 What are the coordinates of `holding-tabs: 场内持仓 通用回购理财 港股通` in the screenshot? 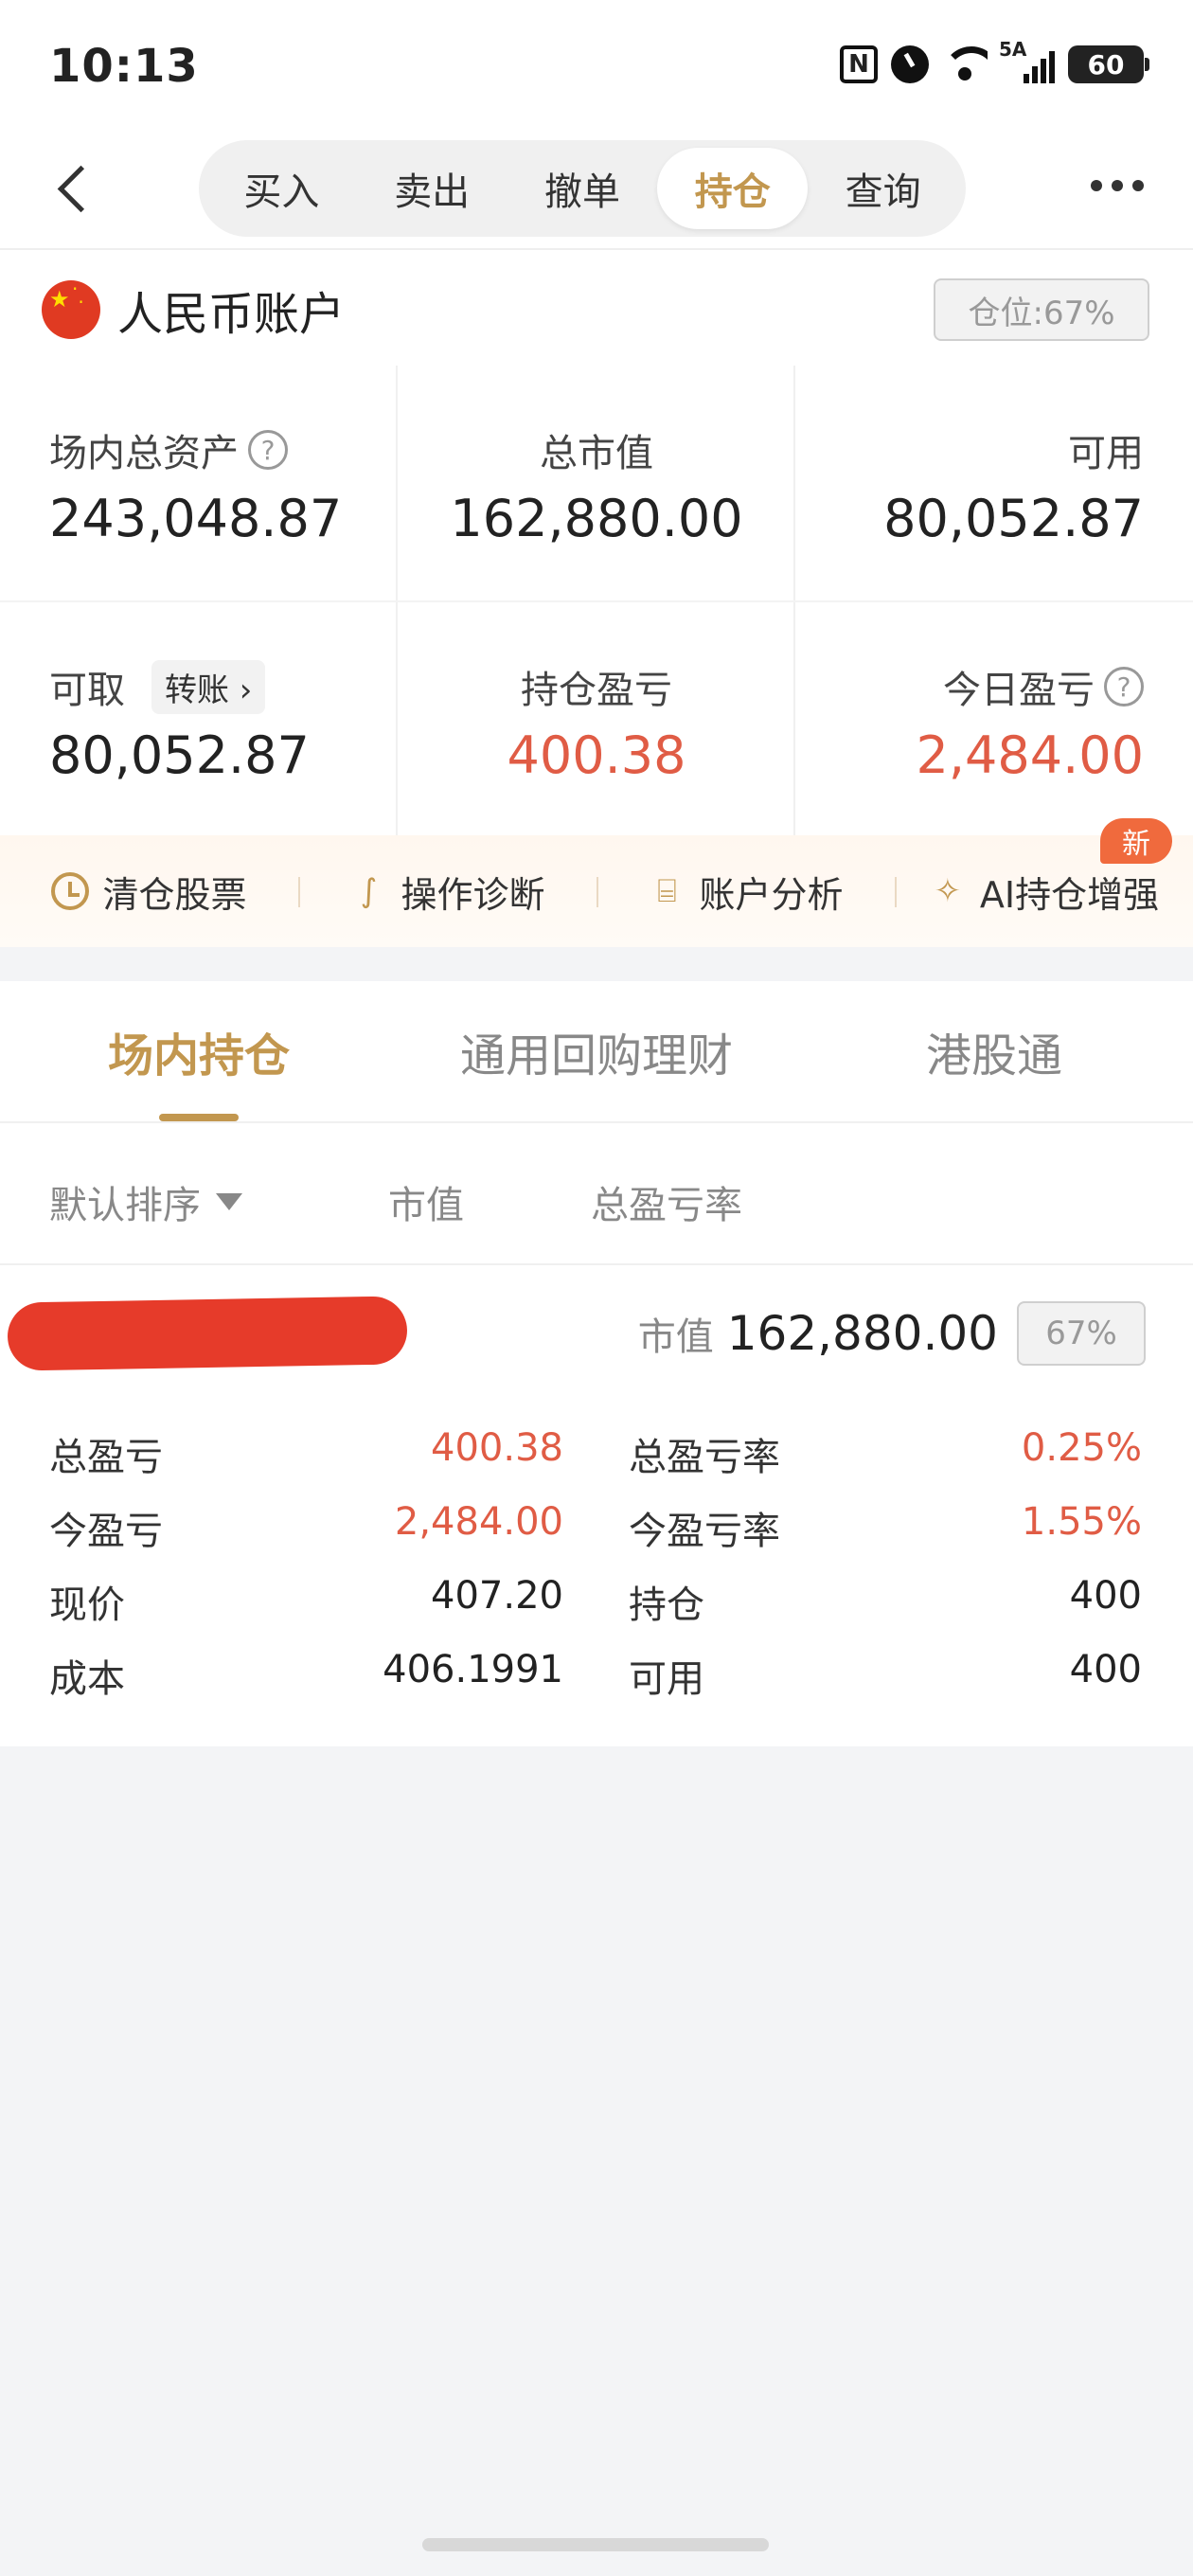 It's located at (596, 1051).